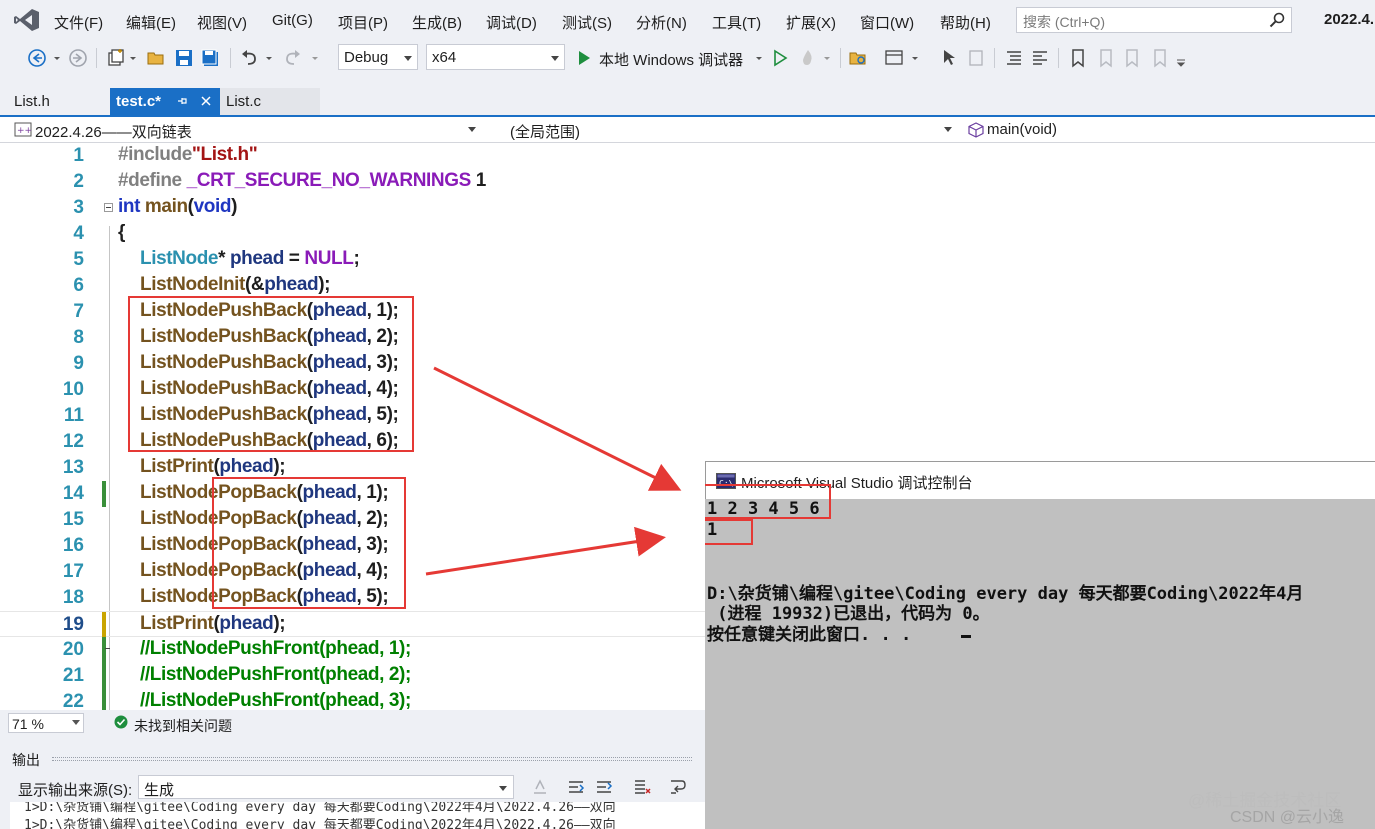  What do you see at coordinates (671, 59) in the screenshot?
I see `start-debugger-button: 本地 Windows 调试器` at bounding box center [671, 59].